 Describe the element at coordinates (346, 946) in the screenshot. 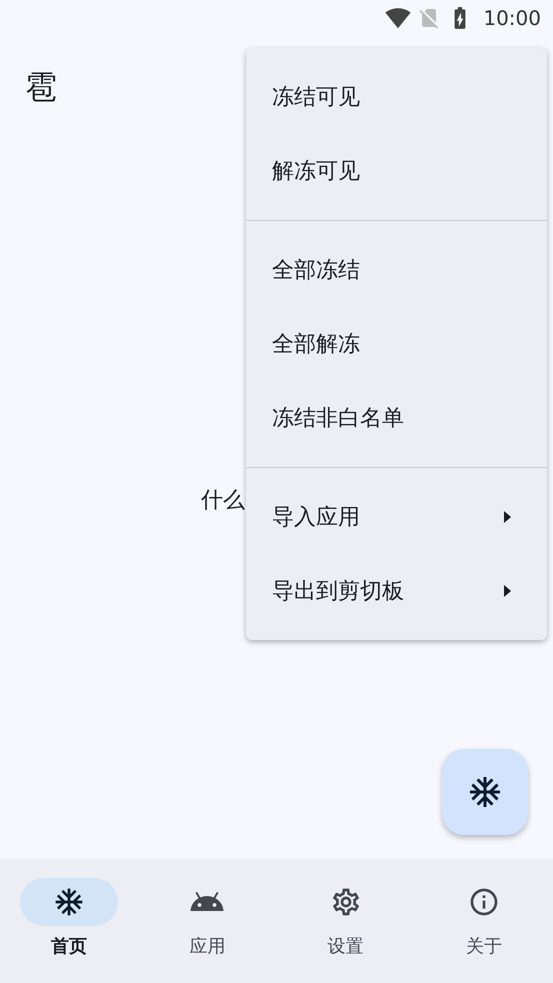

I see `nav-label: 设置` at that location.